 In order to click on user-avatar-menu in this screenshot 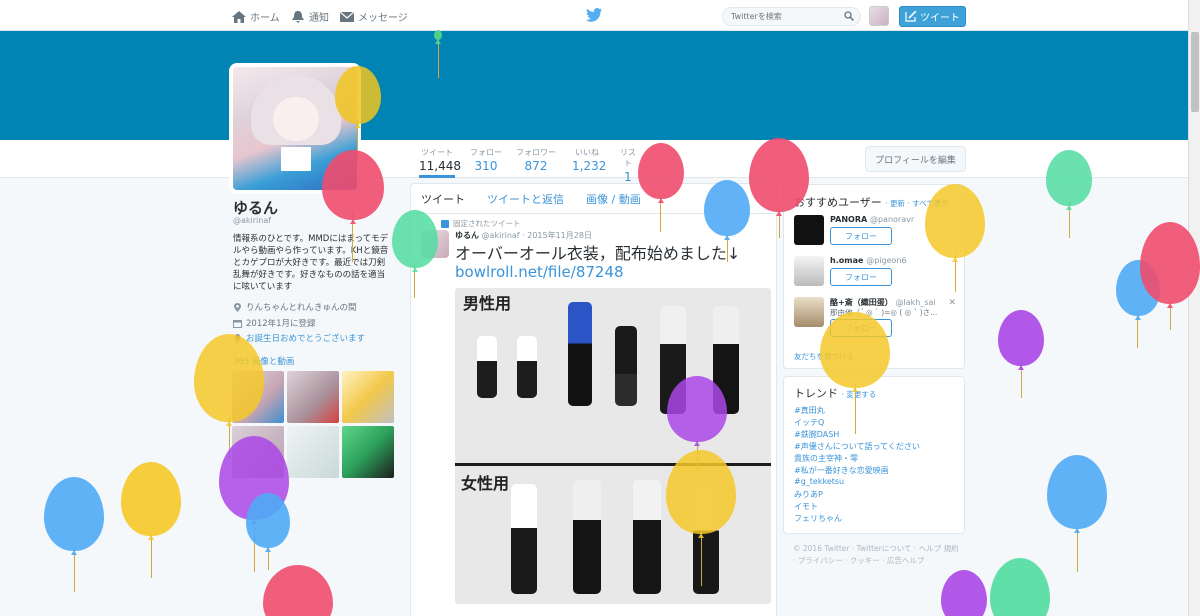, I will do `click(879, 16)`.